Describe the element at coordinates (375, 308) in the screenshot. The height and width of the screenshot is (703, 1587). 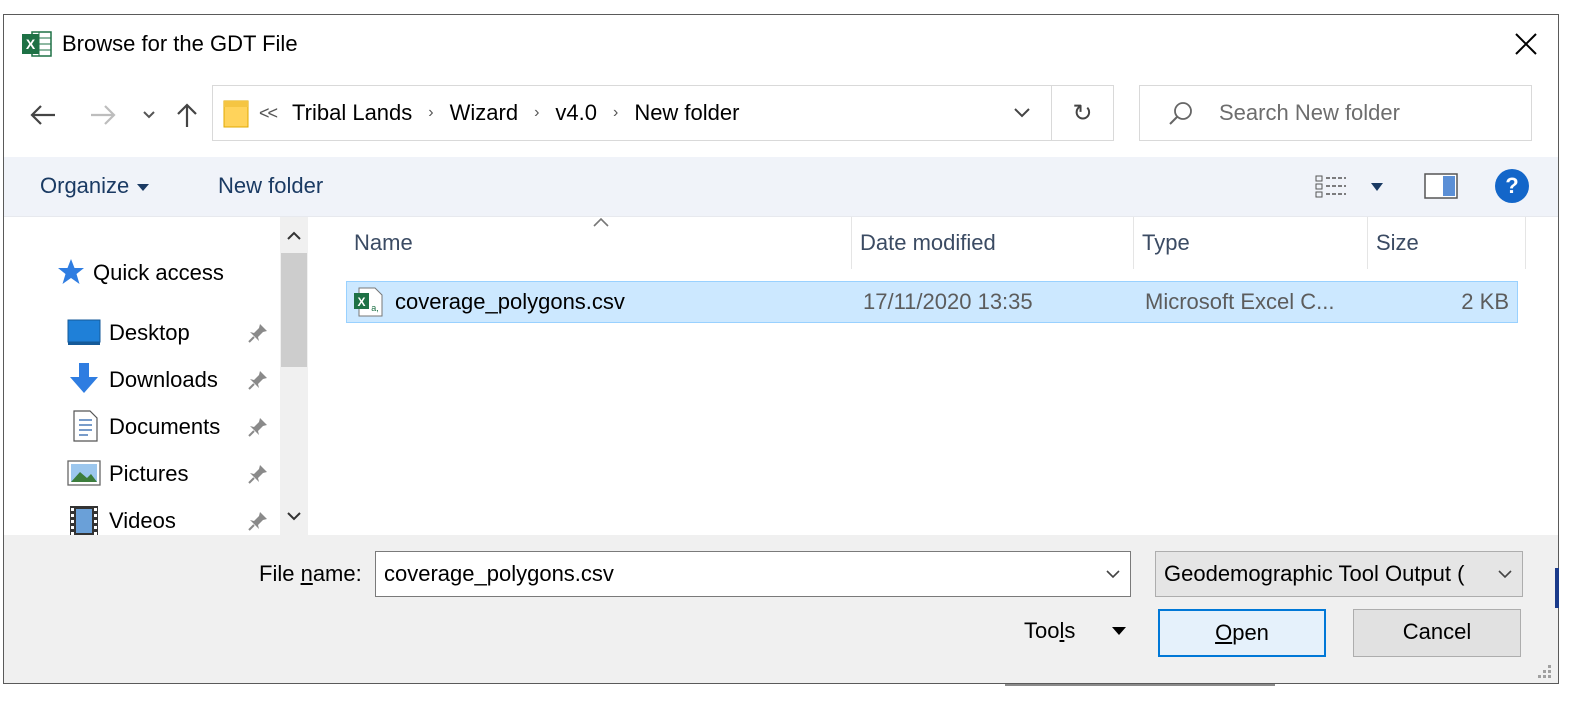
I see `svg-text: a,` at that location.